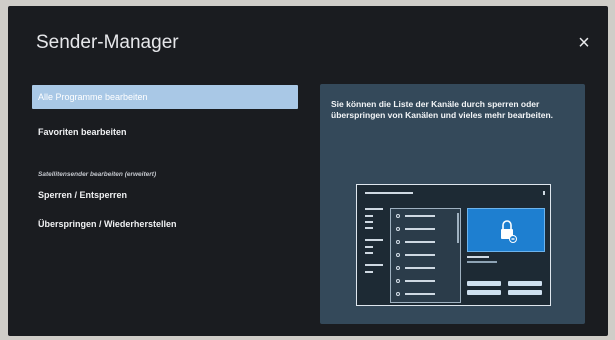 The width and height of the screenshot is (615, 340). Describe the element at coordinates (97, 174) in the screenshot. I see `section-label-satellite: Satellitensender bearbeiten (erweitert)` at that location.